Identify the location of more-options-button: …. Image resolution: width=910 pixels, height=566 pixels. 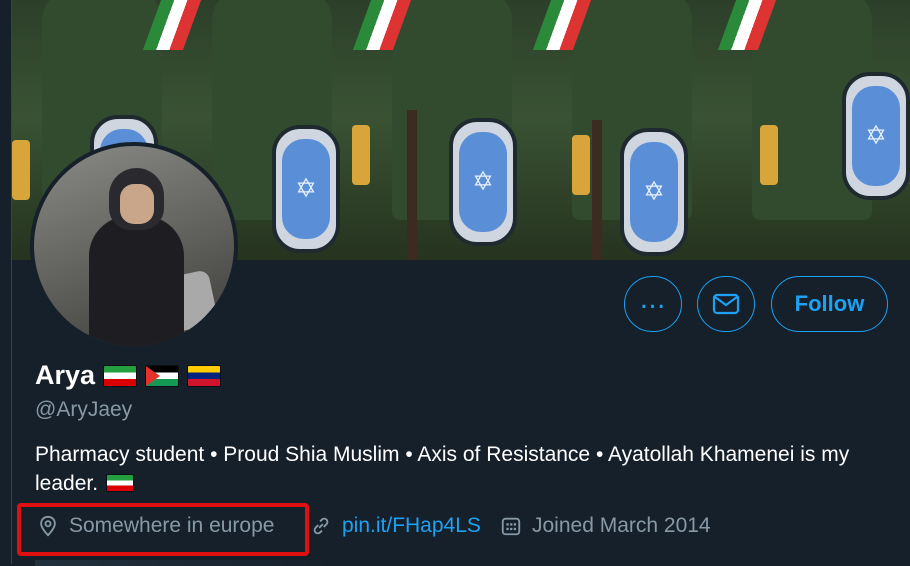
(653, 304).